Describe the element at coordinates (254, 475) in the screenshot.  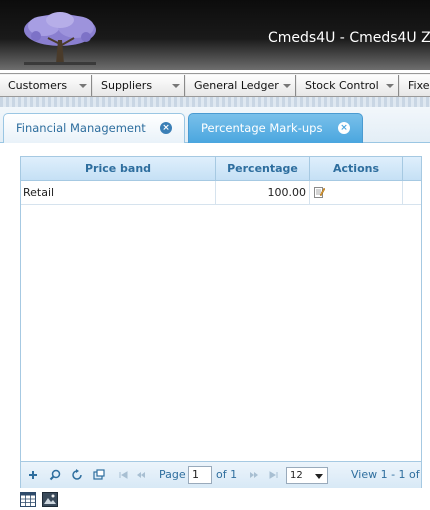
I see `next-page-icon` at that location.